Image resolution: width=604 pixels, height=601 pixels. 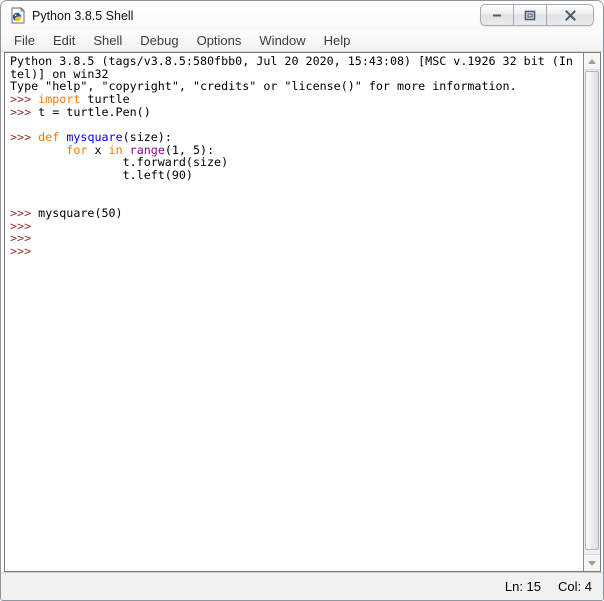 I want to click on scrollbar-thumb, so click(x=592, y=310).